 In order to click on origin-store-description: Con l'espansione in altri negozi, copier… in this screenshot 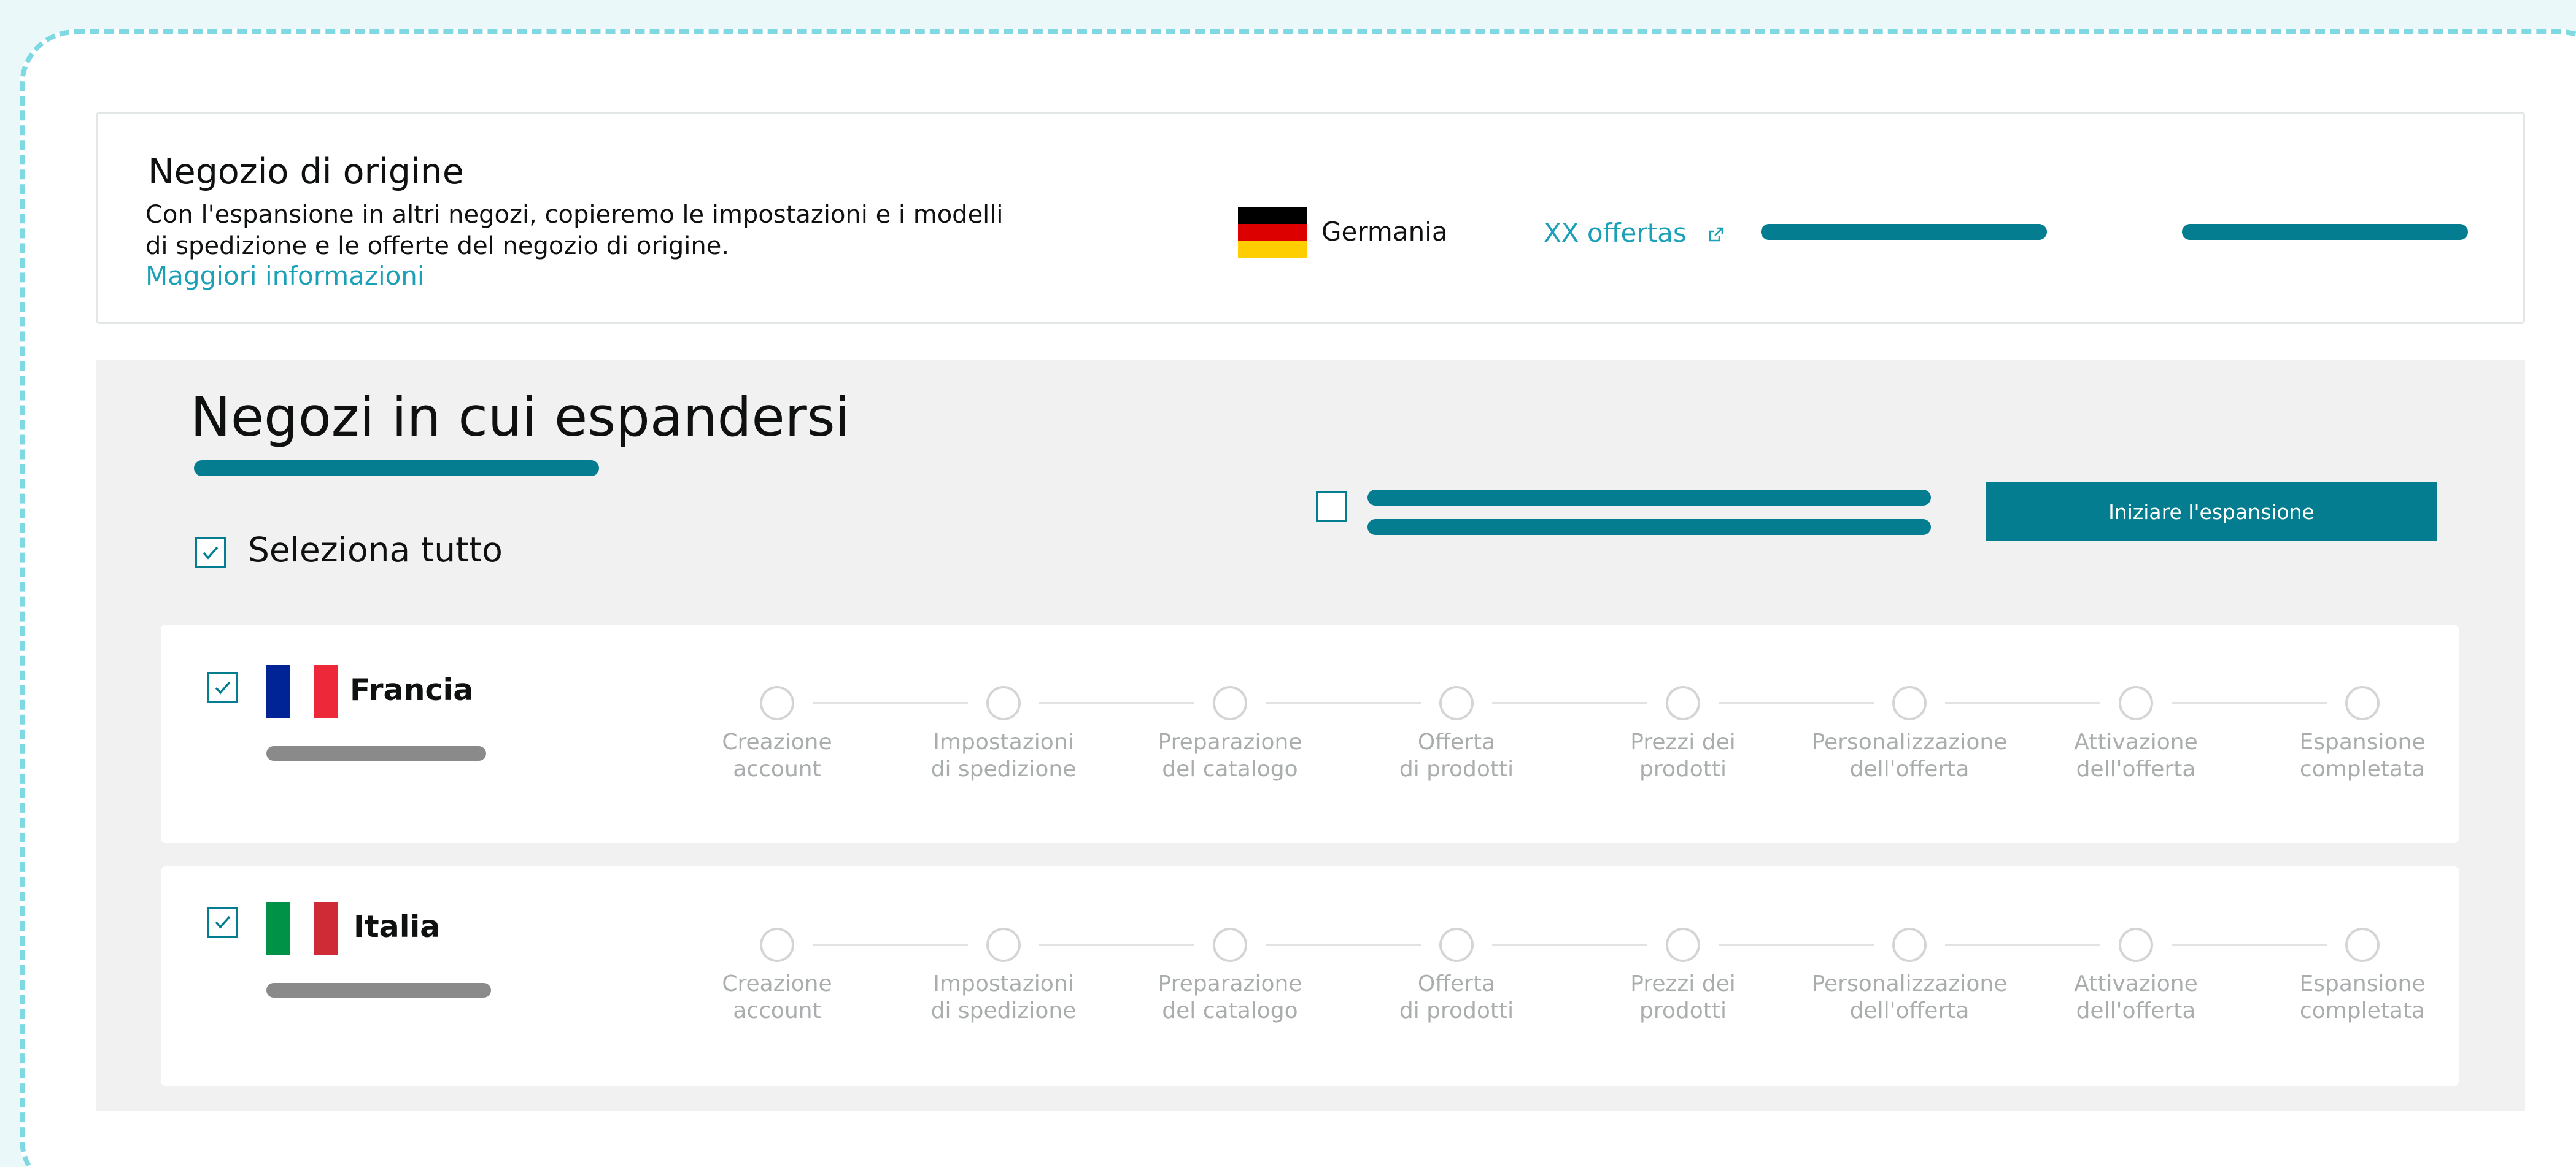, I will do `click(574, 230)`.